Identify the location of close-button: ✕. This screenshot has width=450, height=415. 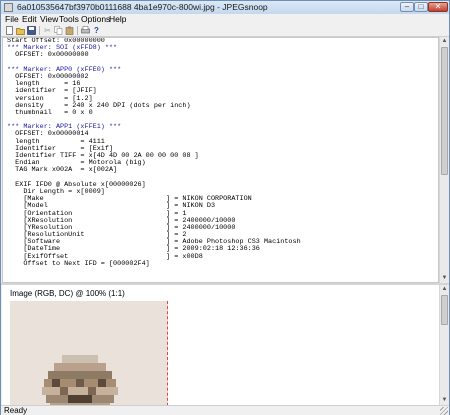
(438, 7).